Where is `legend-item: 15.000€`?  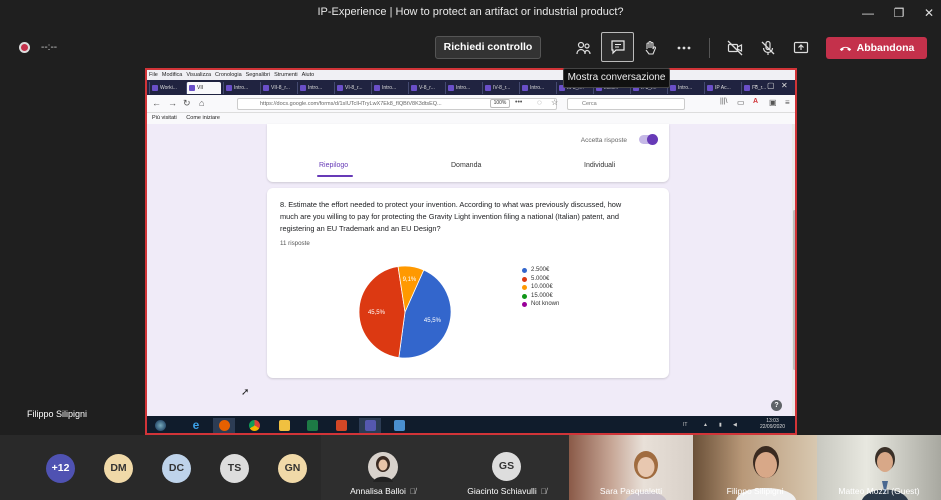 legend-item: 15.000€ is located at coordinates (540, 296).